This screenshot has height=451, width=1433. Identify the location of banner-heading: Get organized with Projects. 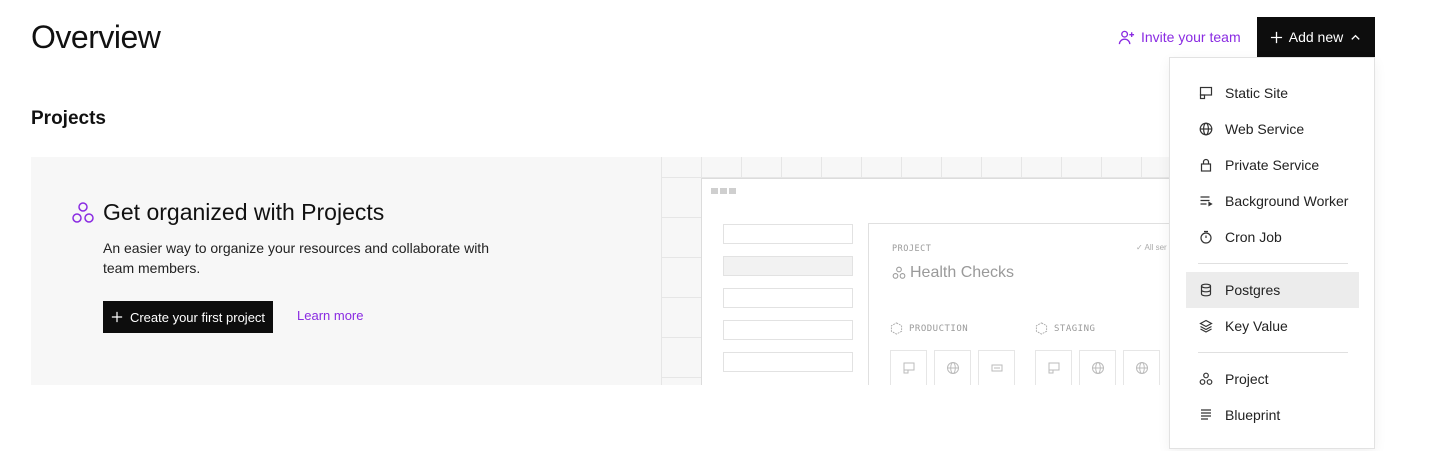
(227, 212).